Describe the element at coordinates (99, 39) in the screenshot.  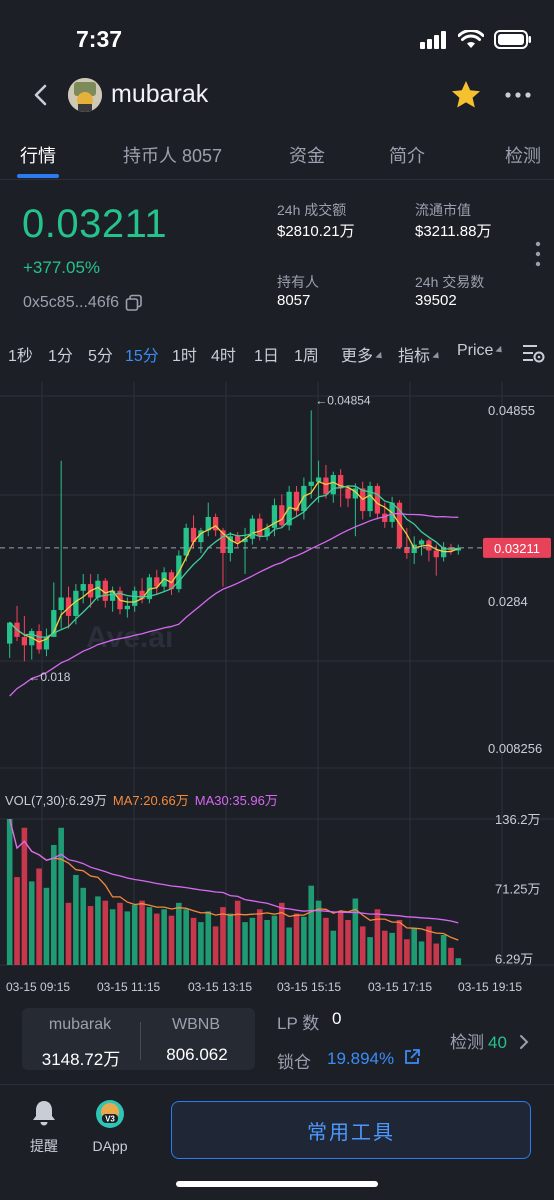
I see `status-time: 7:37` at that location.